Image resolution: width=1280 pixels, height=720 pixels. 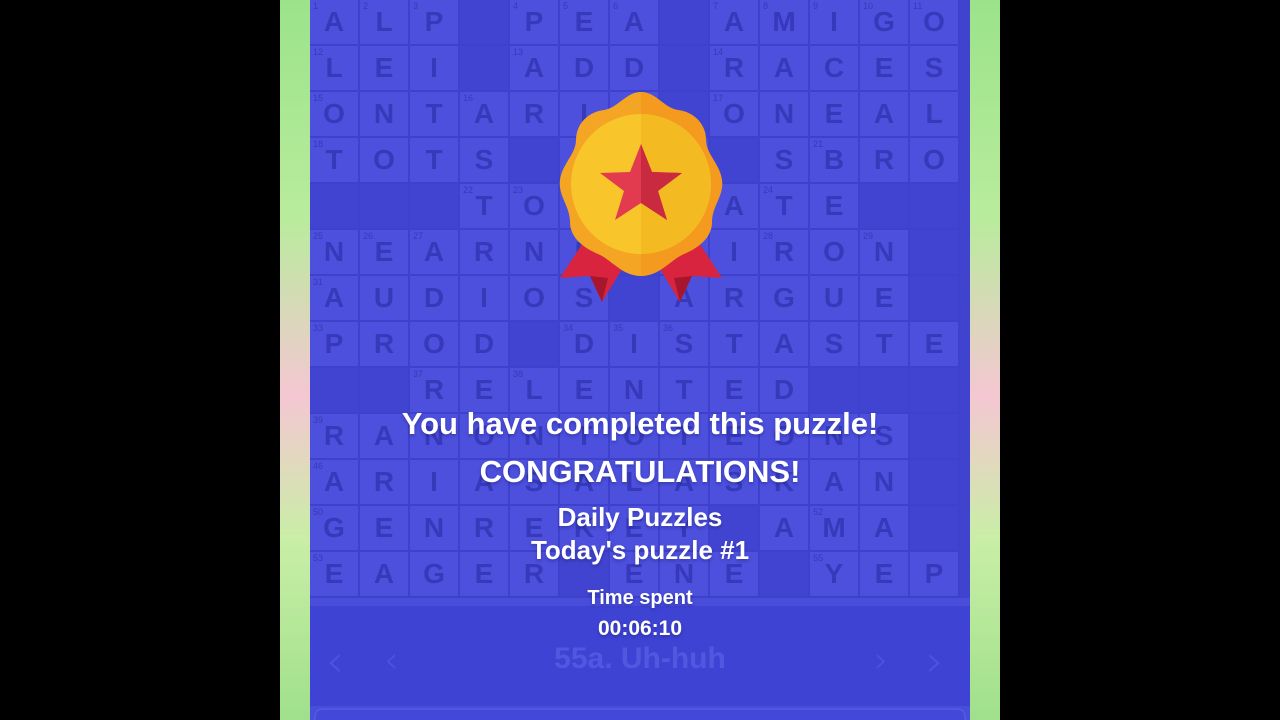 I want to click on congratulations-heading: CONGRATULATIONS!, so click(x=640, y=471).